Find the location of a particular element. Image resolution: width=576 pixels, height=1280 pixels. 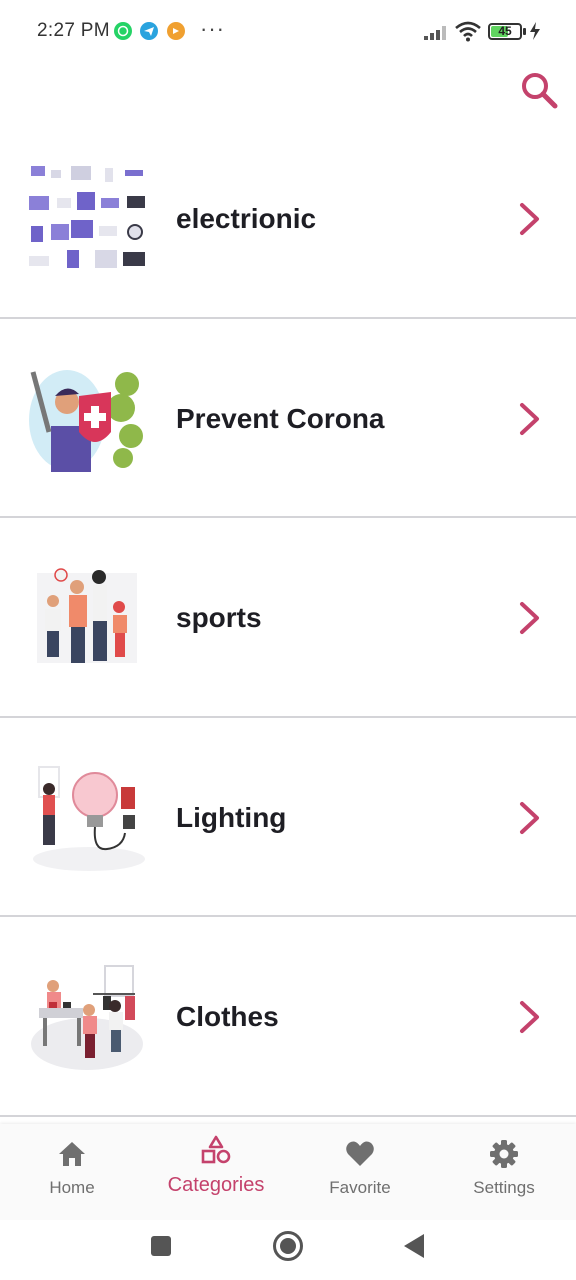

nav-label-settings: Settings is located at coordinates (504, 1187).